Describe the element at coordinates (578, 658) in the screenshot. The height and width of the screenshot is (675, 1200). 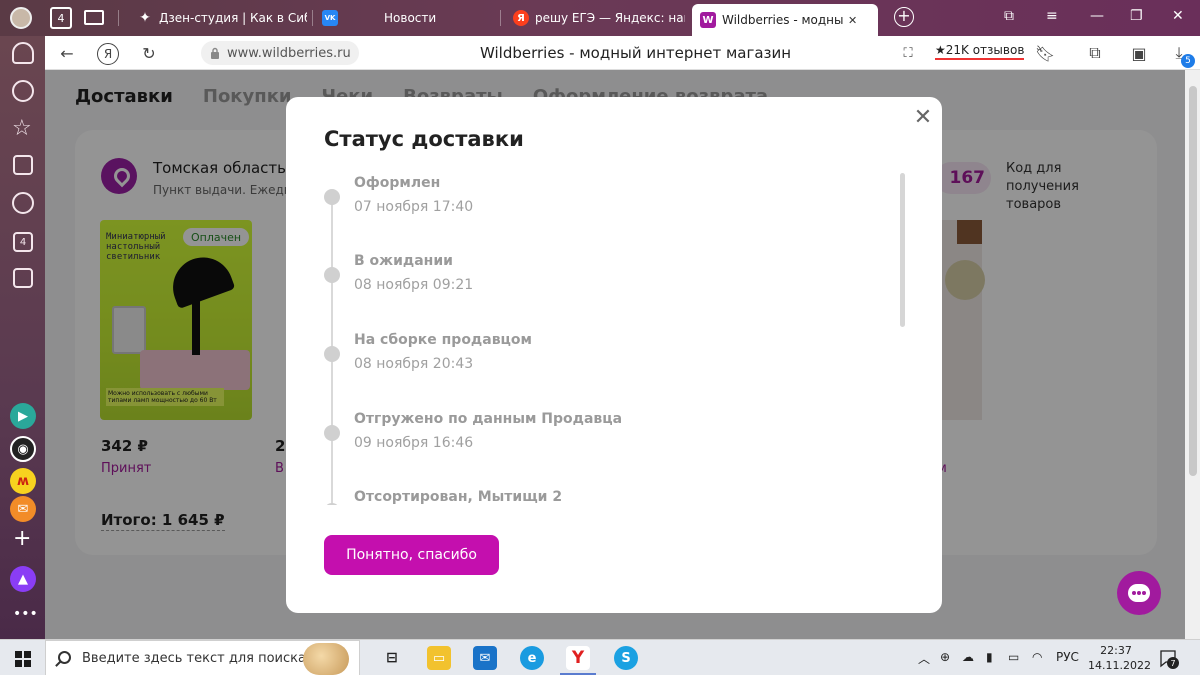
I see `yandex-browser-icon: Y` at that location.